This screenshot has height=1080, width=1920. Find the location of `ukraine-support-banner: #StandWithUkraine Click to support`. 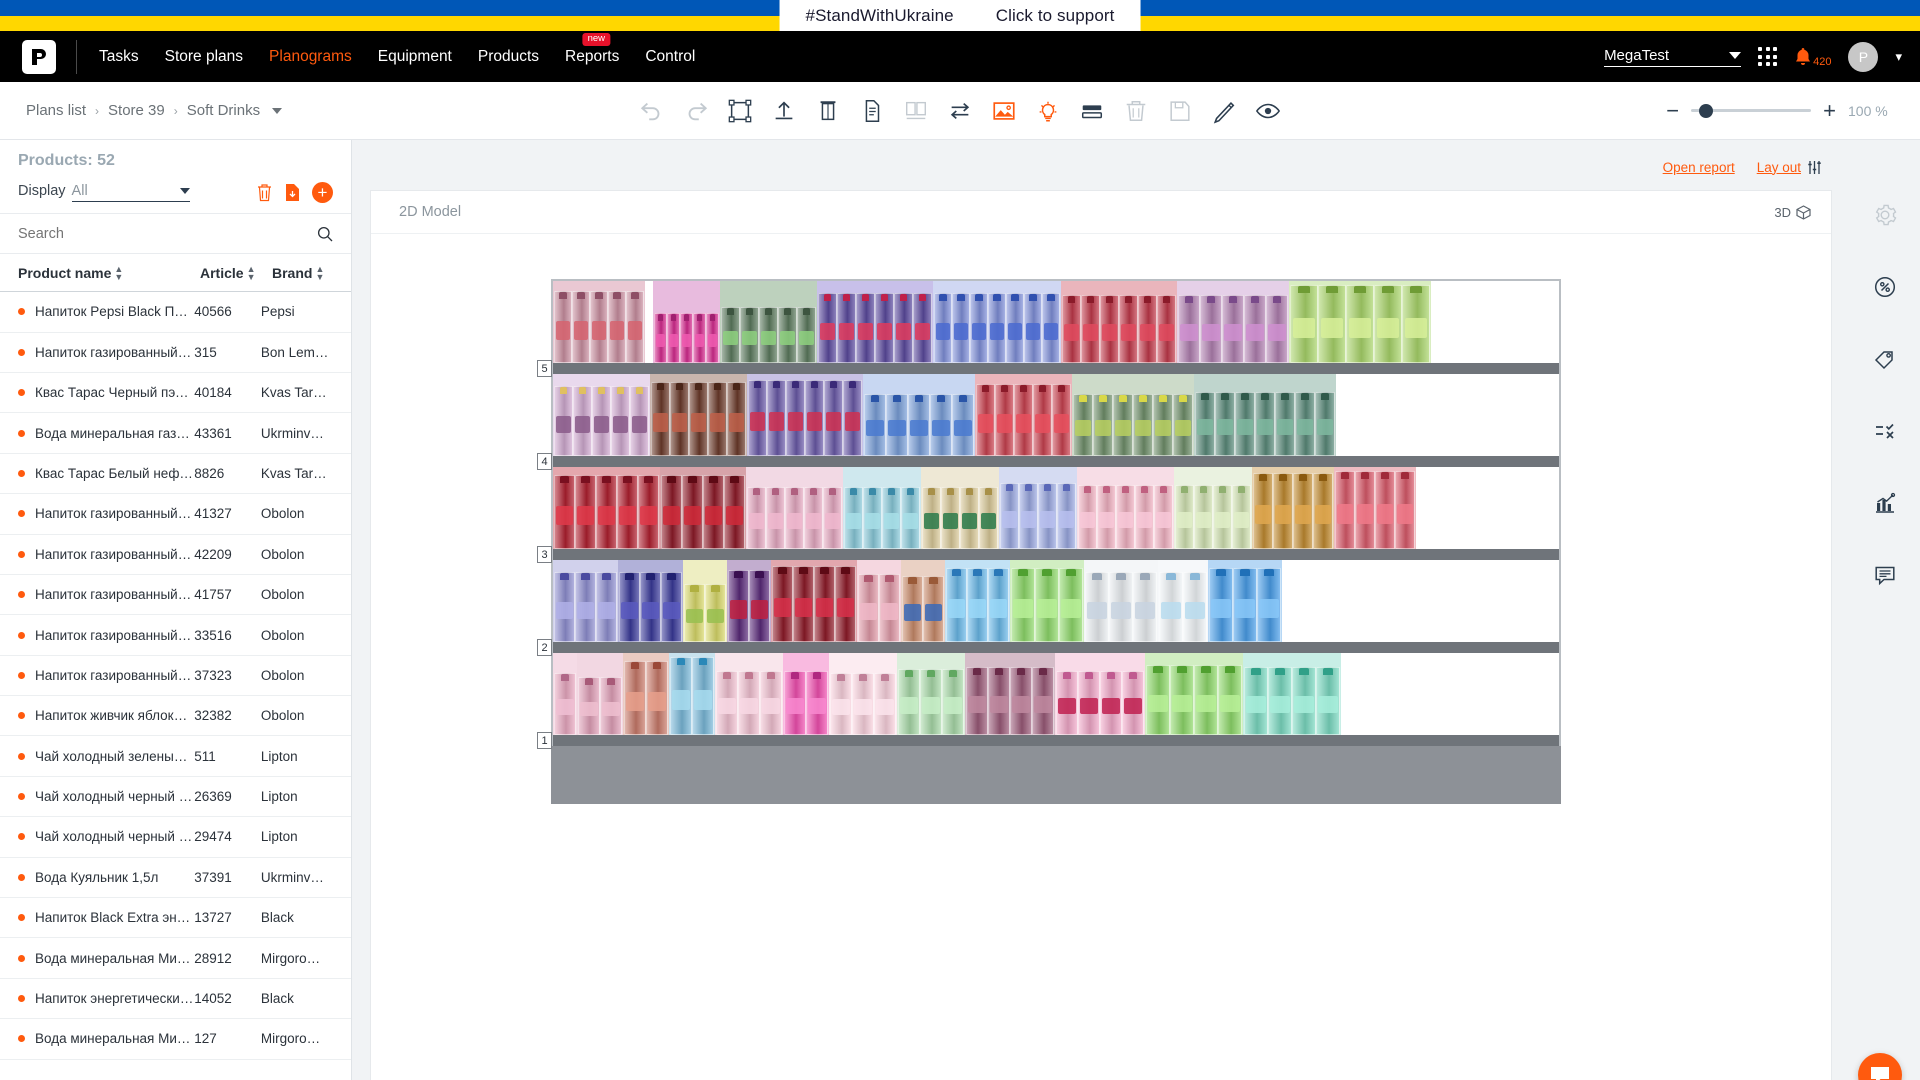

ukraine-support-banner: #StandWithUkraine Click to support is located at coordinates (960, 15).